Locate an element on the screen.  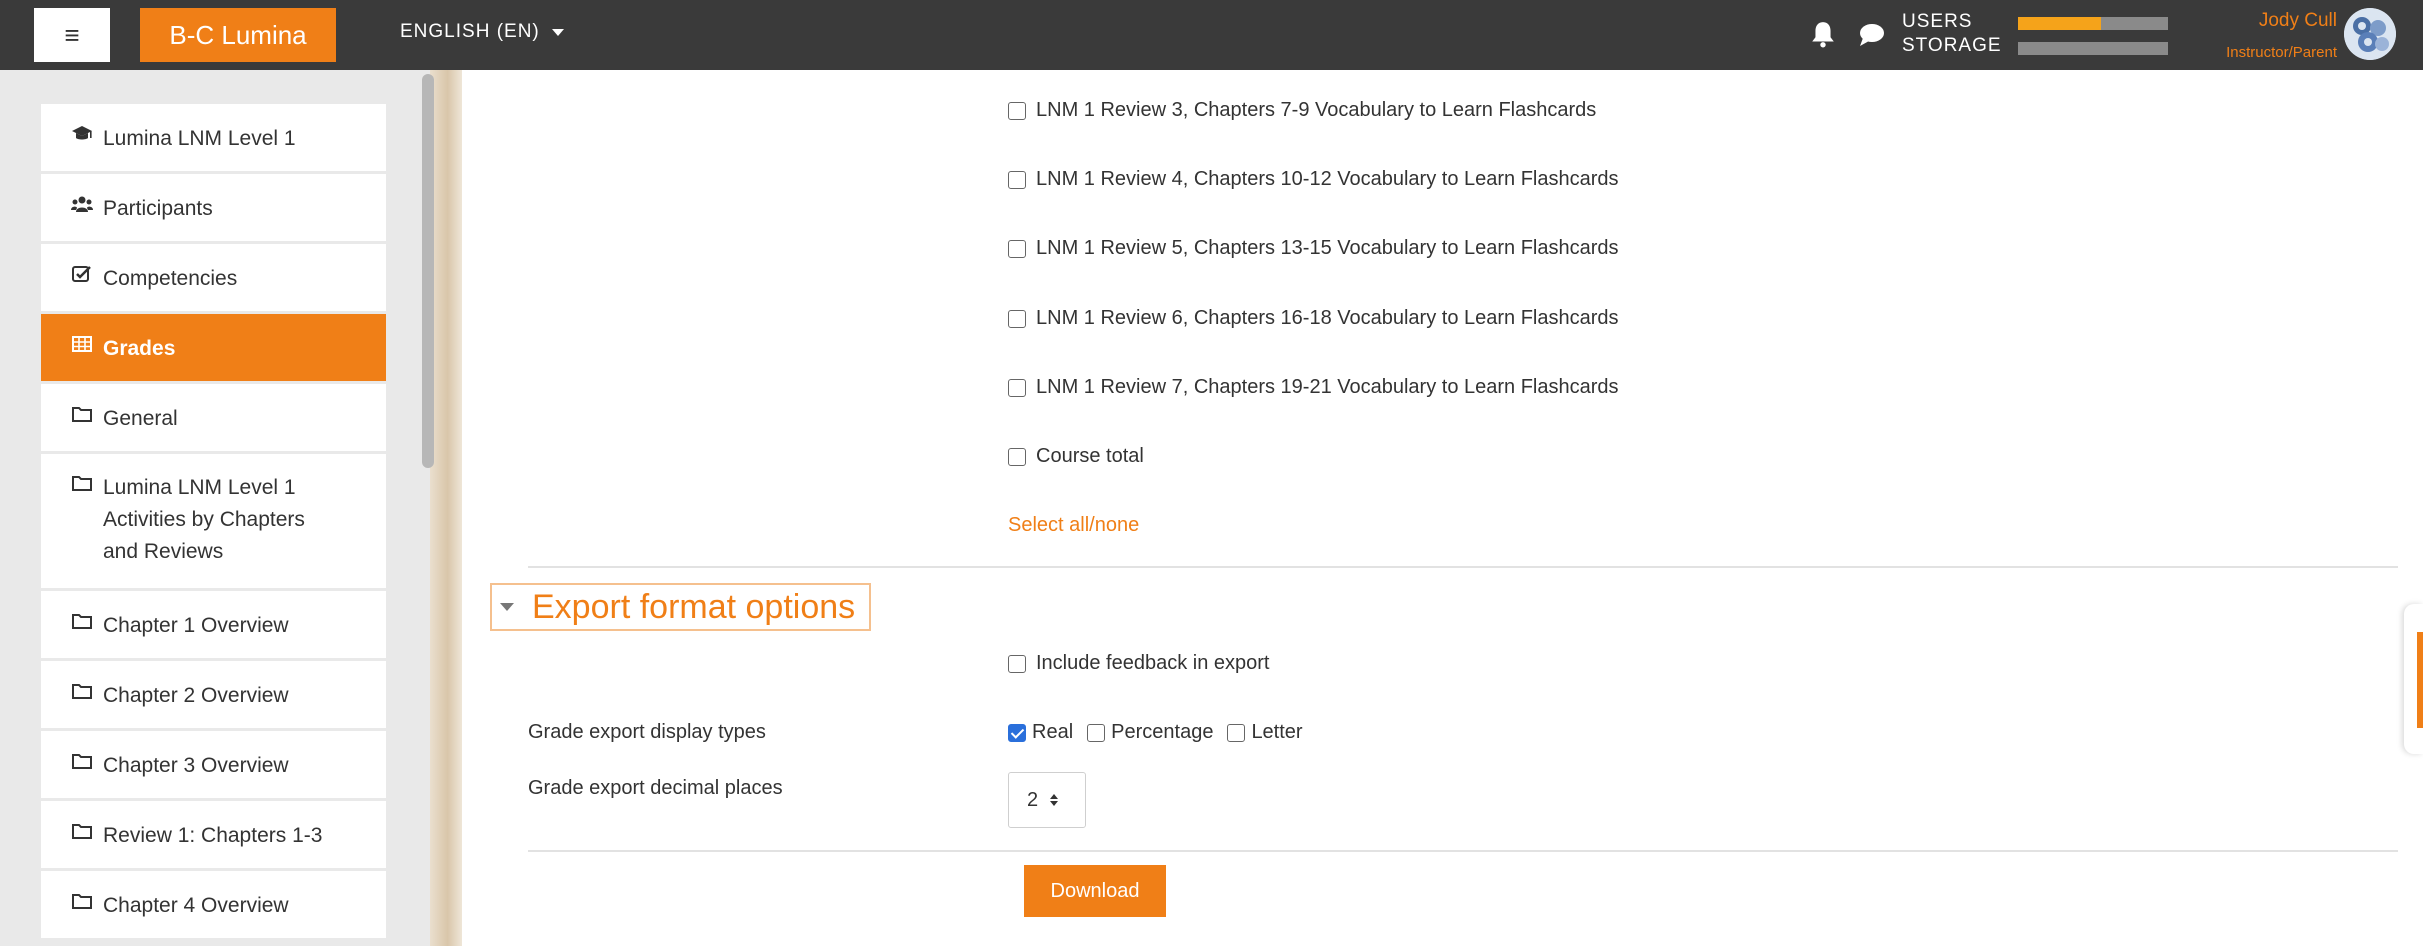
sidebar-item-label: Chapter 2 Overview is located at coordinates (196, 695).